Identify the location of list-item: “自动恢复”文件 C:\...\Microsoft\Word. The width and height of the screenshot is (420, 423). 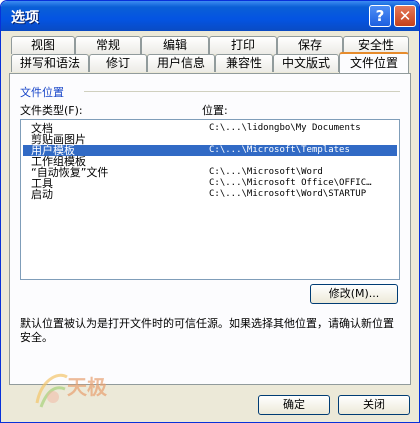
(210, 172).